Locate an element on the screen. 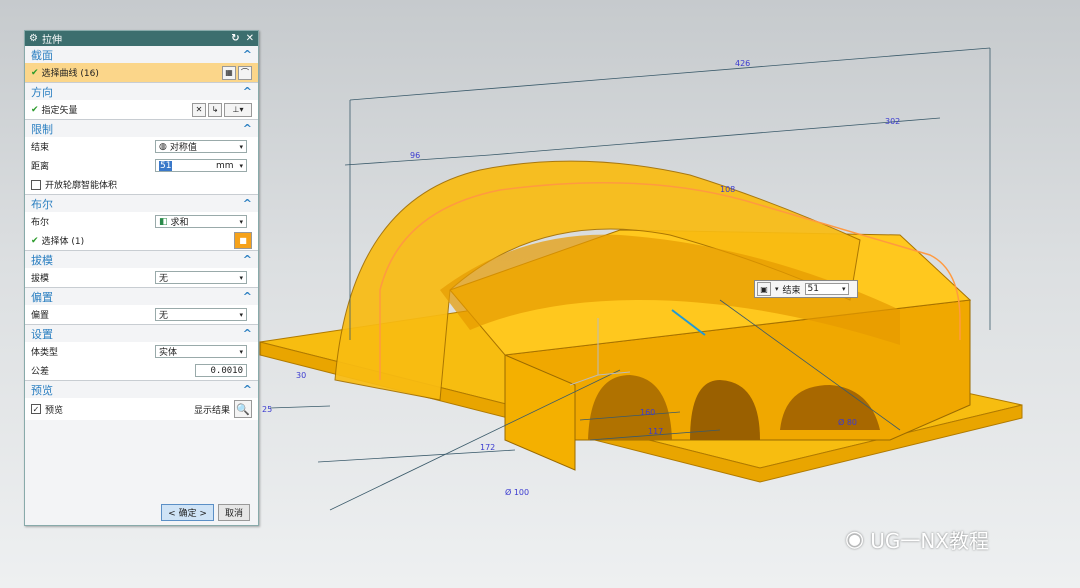 The height and width of the screenshot is (588, 1080). draft-row: 拔模 无 ▾ is located at coordinates (141, 277).